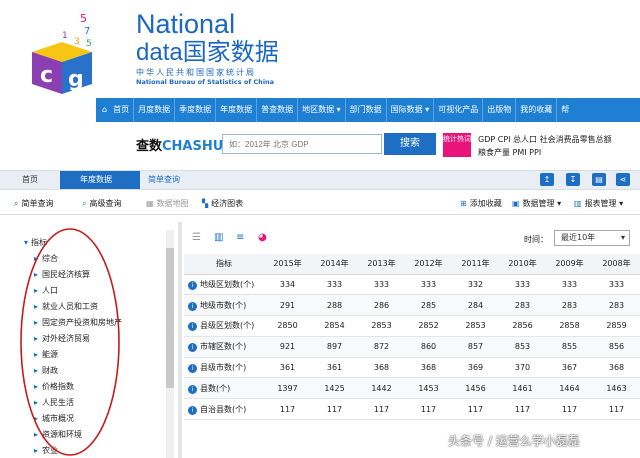 This screenshot has width=640, height=458. I want to click on advanced-query-button: ⌕ 高级查询, so click(101, 203).